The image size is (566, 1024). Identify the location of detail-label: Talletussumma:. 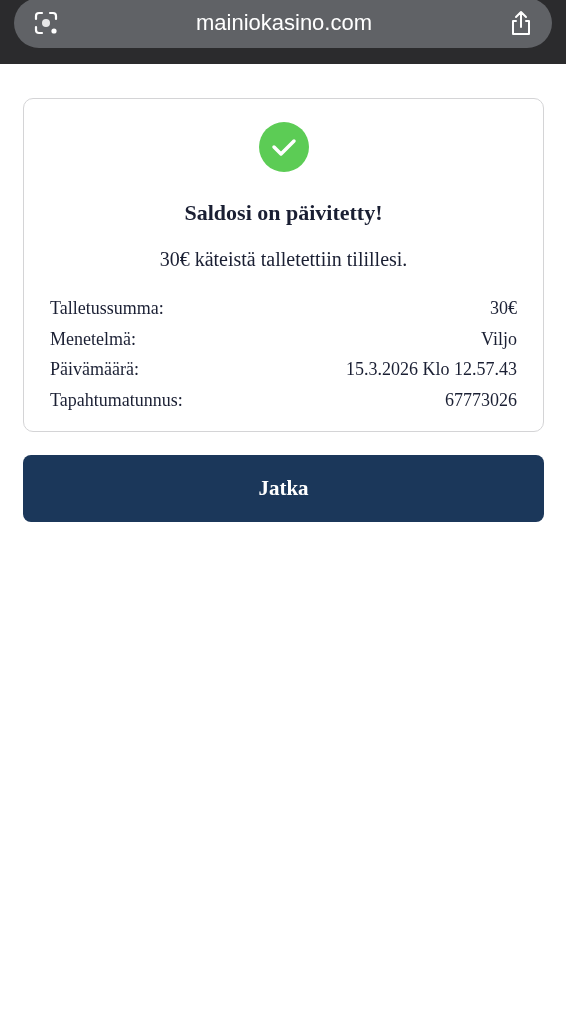
(107, 308).